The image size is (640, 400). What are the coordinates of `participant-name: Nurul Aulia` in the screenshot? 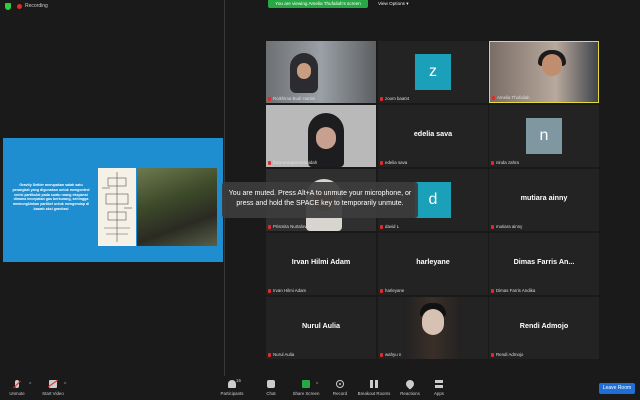 It's located at (284, 354).